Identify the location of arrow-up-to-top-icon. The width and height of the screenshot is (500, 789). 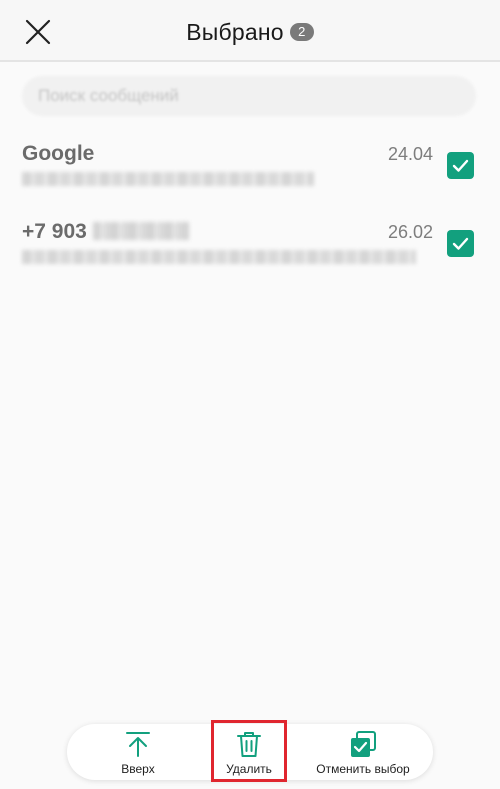
(138, 744).